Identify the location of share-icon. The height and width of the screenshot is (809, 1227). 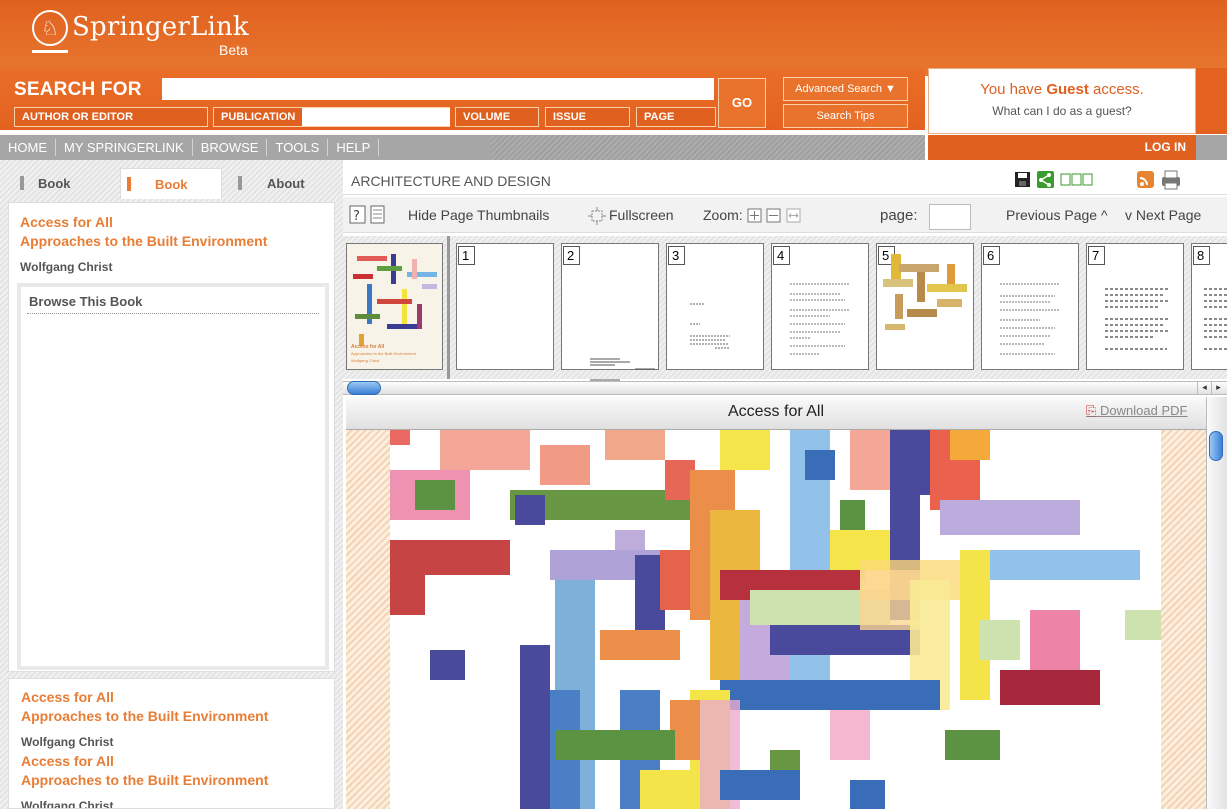
(1045, 179).